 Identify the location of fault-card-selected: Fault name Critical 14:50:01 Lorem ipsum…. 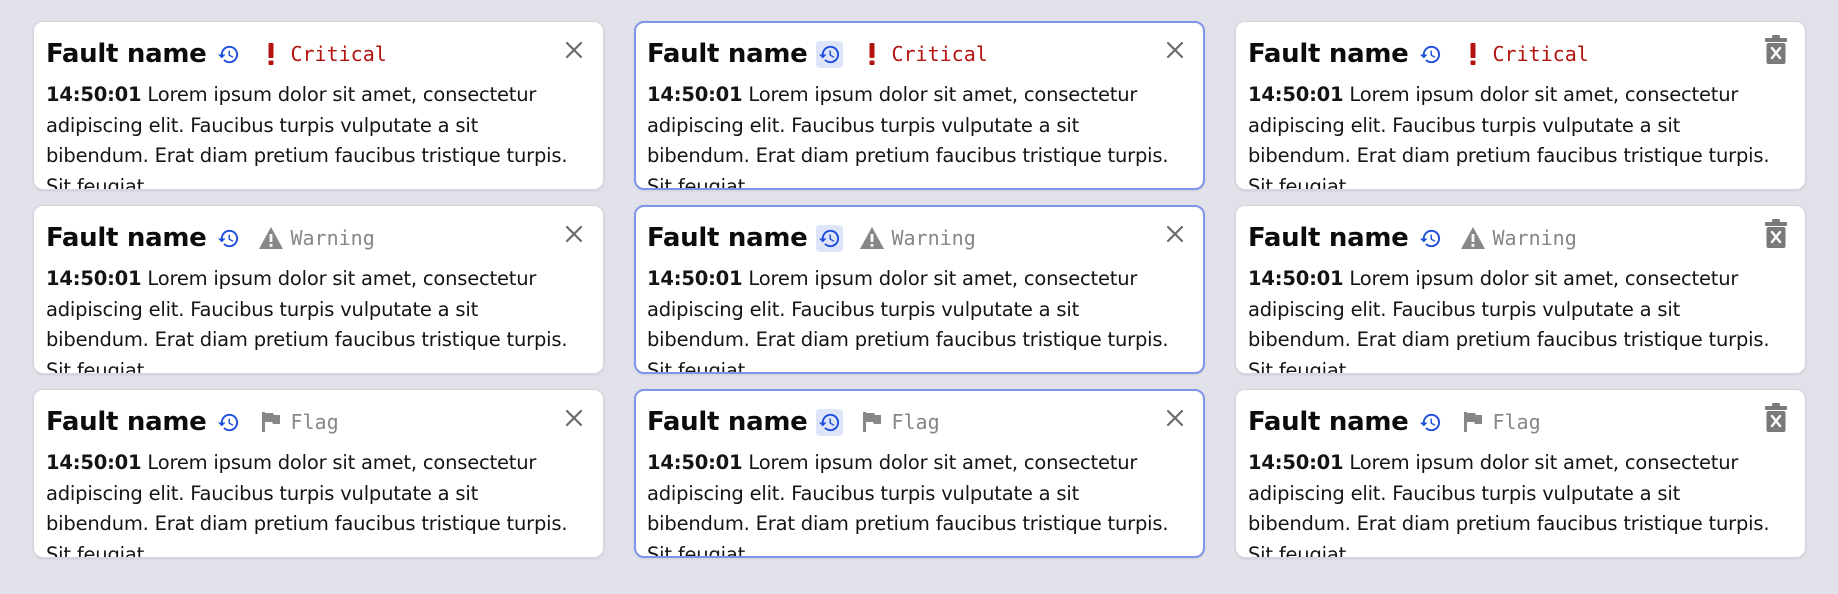
(919, 105).